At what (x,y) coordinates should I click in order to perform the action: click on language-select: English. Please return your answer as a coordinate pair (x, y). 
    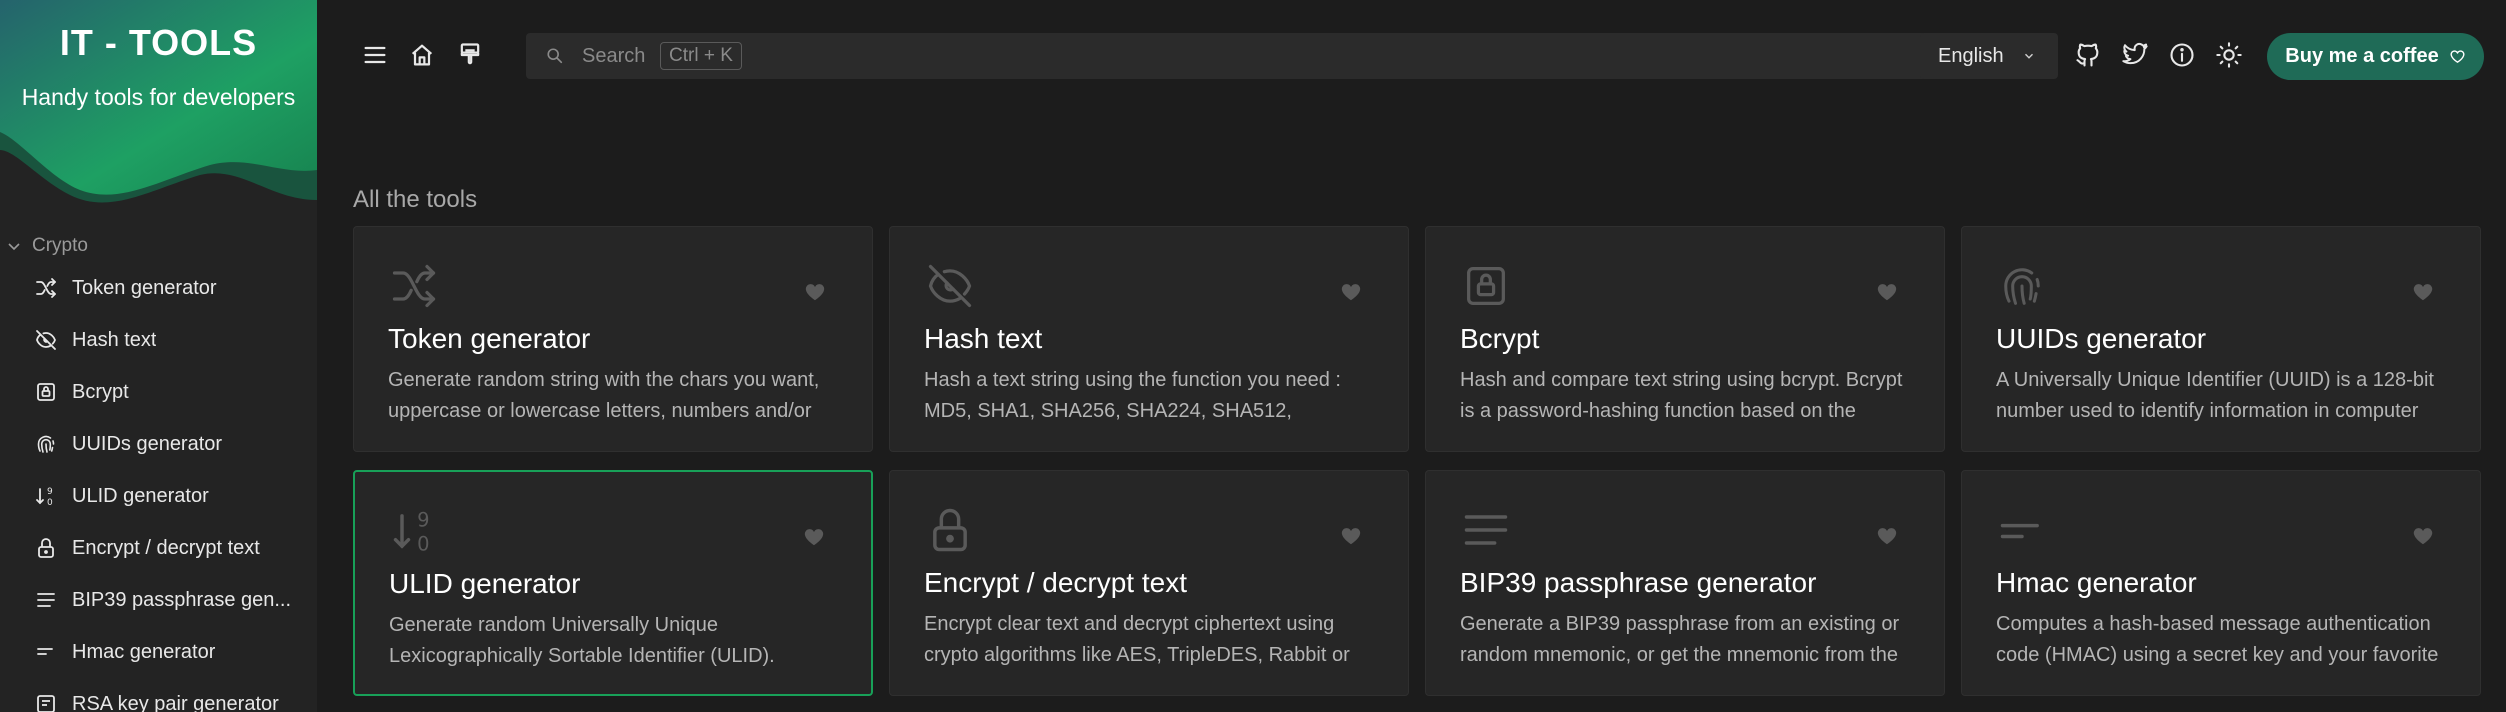
    Looking at the image, I should click on (1989, 56).